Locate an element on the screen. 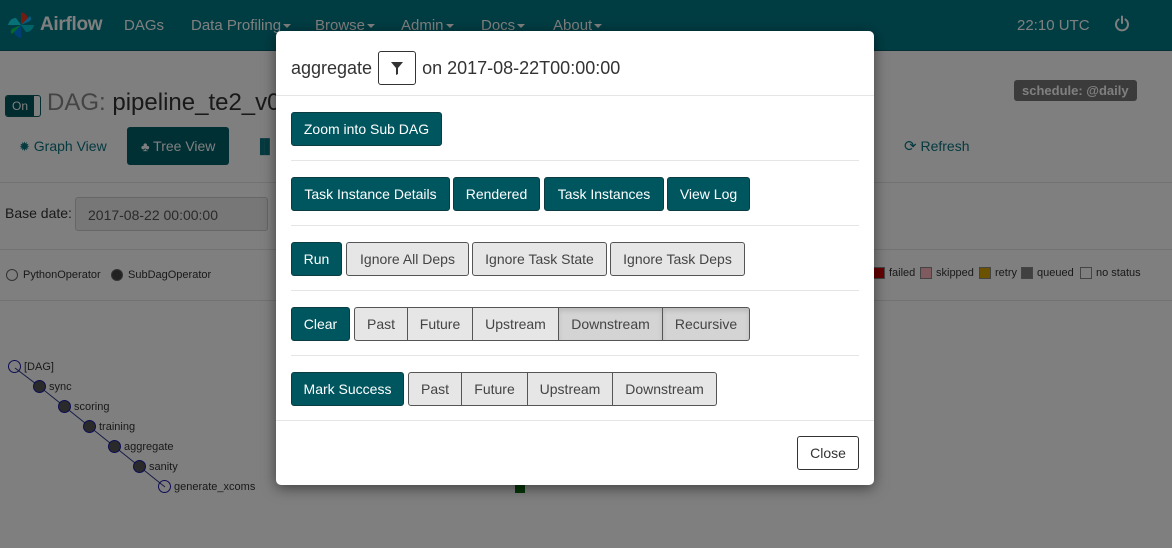 The width and height of the screenshot is (1172, 548). mark-past-toggle: Past is located at coordinates (435, 389).